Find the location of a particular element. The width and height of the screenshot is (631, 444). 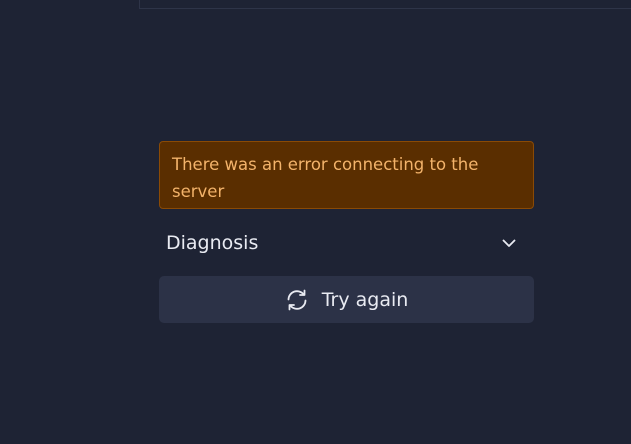

top-panel-edge is located at coordinates (385, 4).